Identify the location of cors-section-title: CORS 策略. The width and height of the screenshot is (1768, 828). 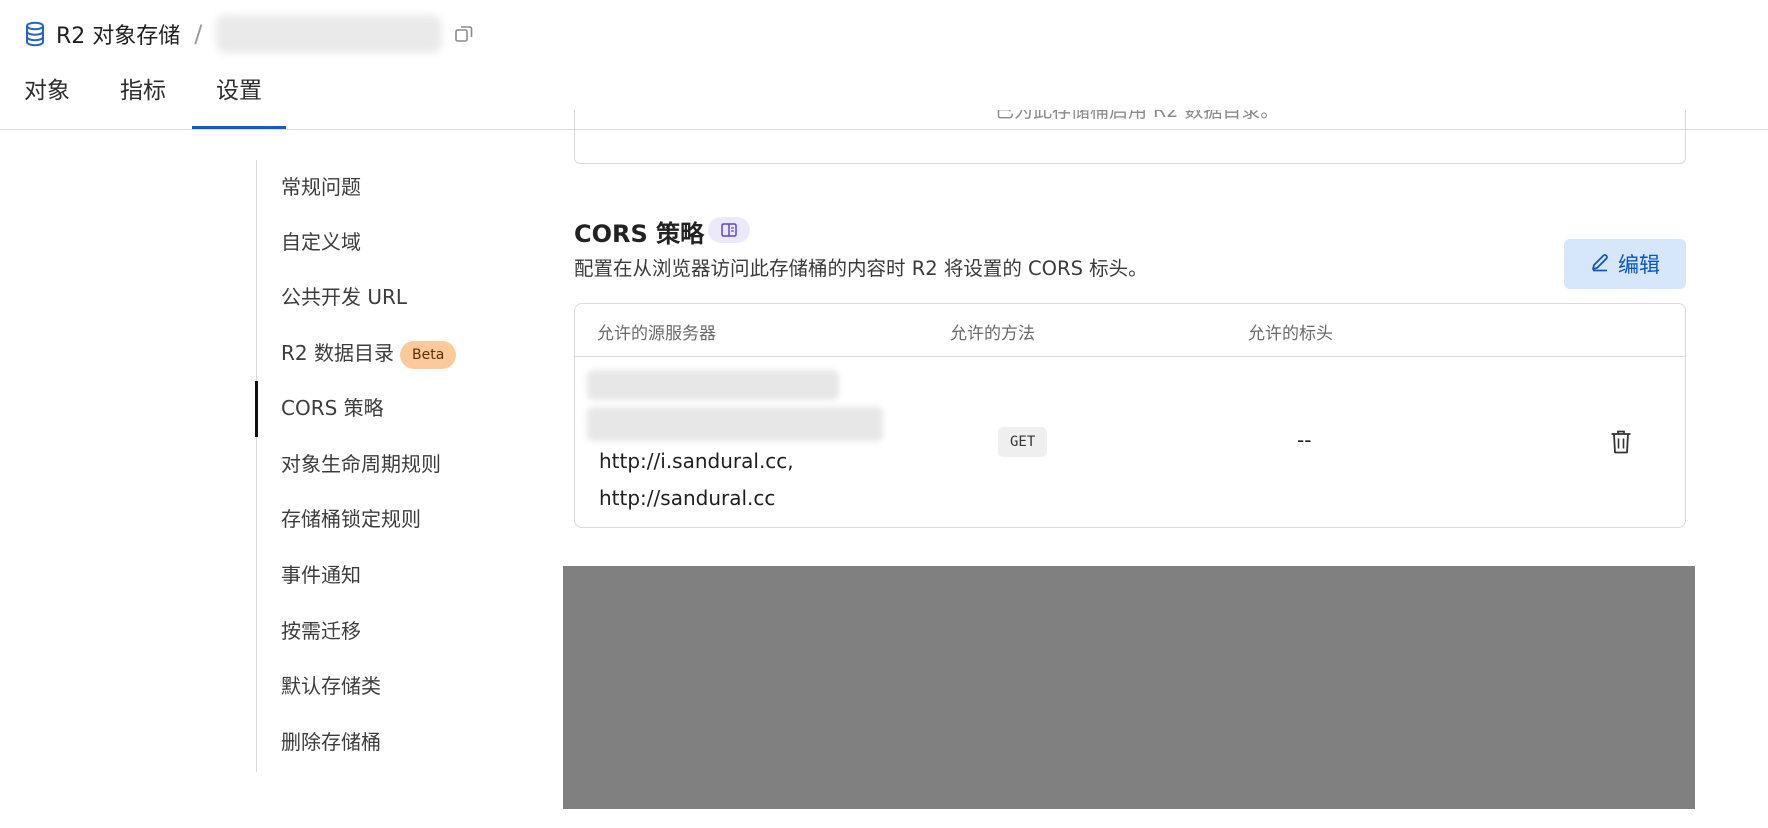
(639, 234).